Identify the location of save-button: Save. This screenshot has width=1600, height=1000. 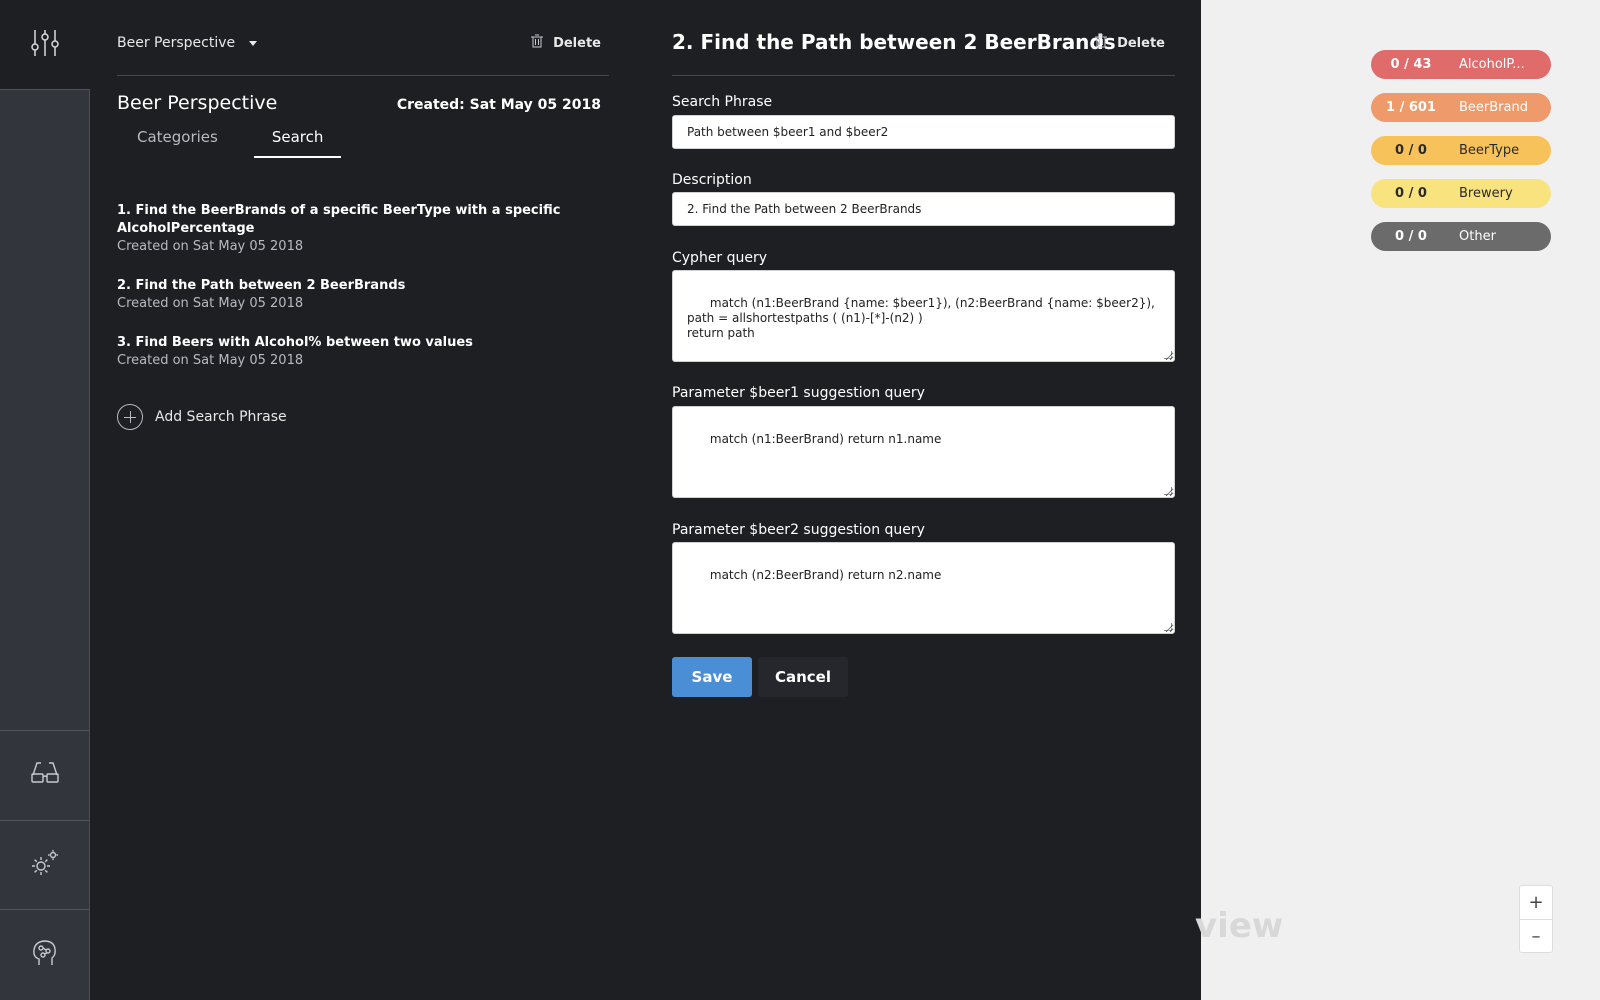
(712, 677).